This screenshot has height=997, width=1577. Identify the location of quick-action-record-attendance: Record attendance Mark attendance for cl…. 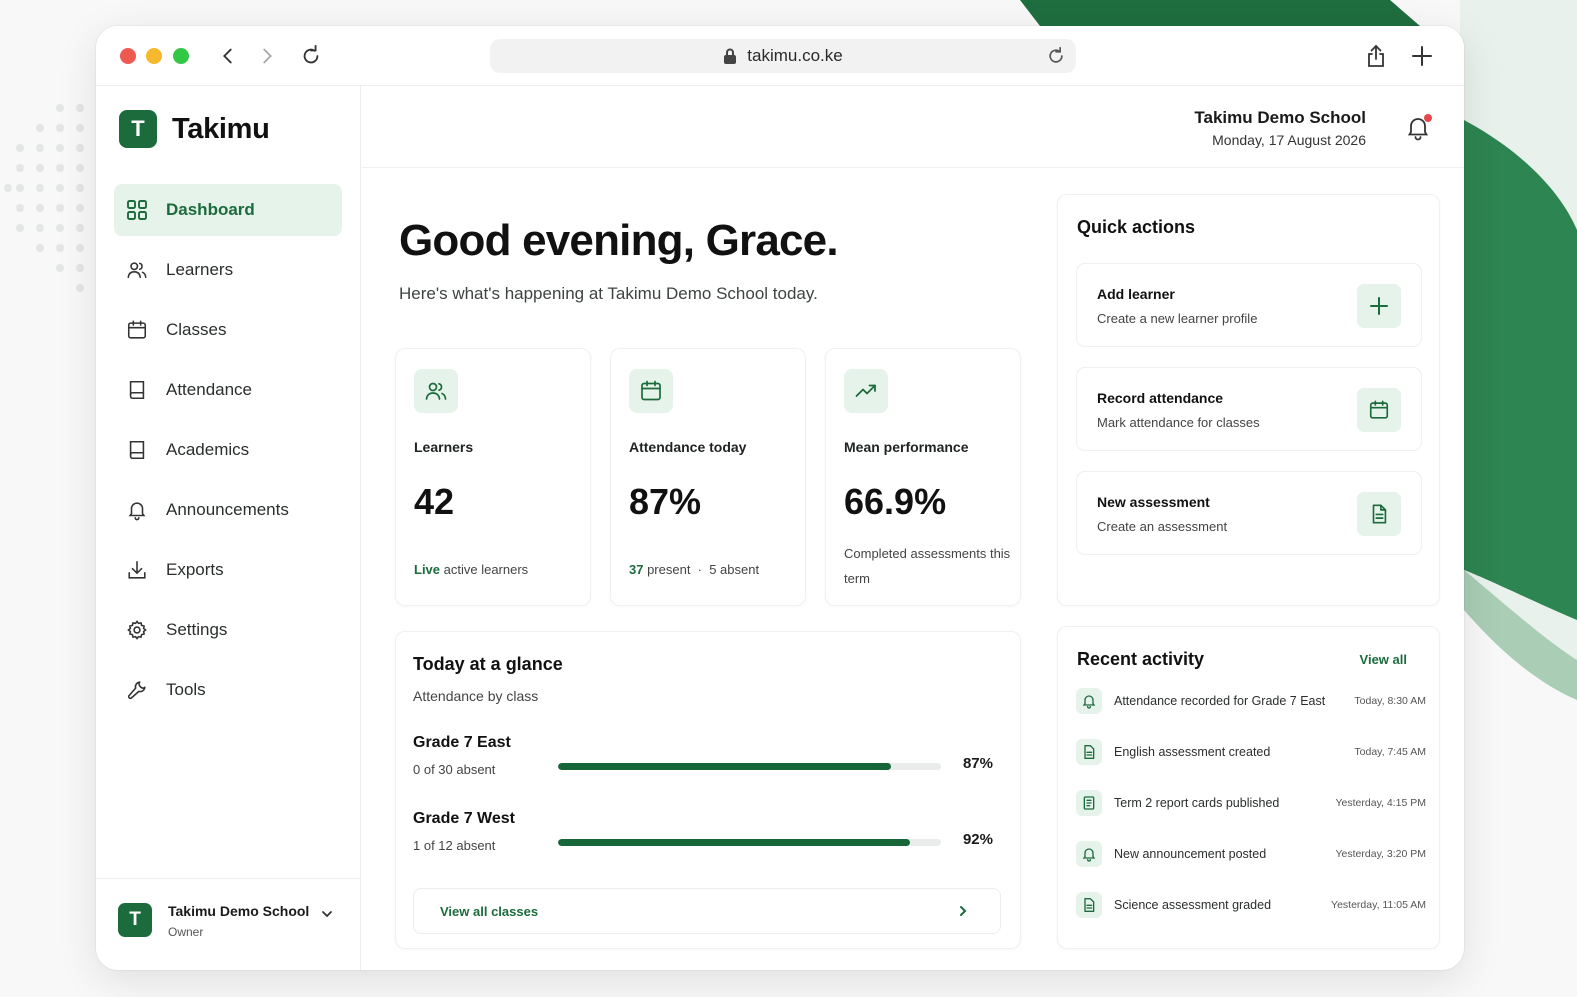
(1249, 409).